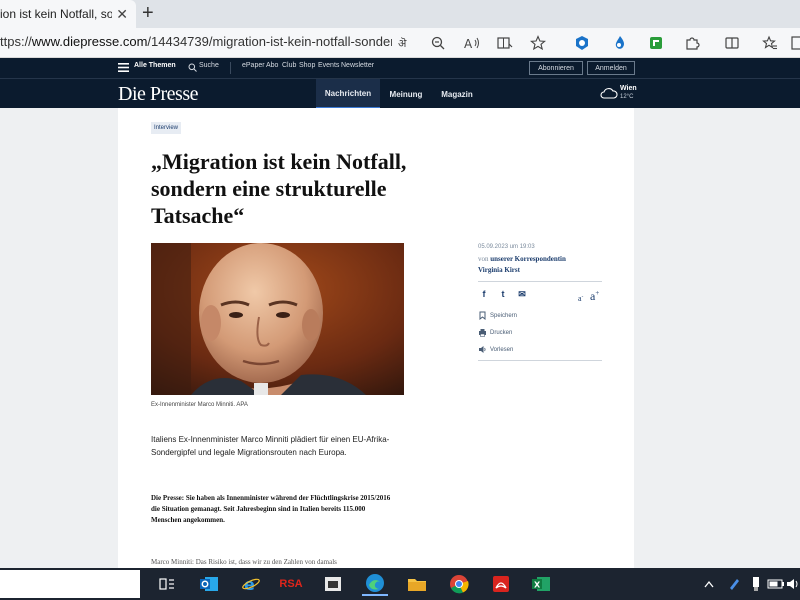  I want to click on favorite-star-icon, so click(538, 43).